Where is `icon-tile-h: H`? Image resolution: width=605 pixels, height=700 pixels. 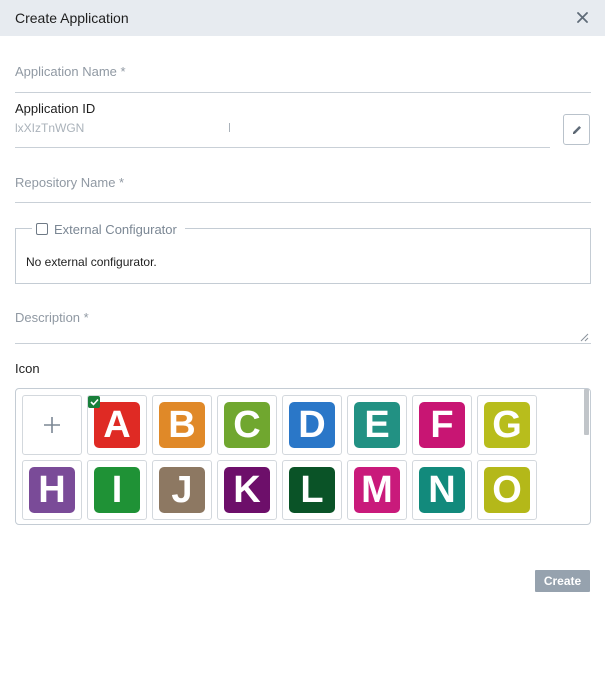
icon-tile-h: H is located at coordinates (52, 490).